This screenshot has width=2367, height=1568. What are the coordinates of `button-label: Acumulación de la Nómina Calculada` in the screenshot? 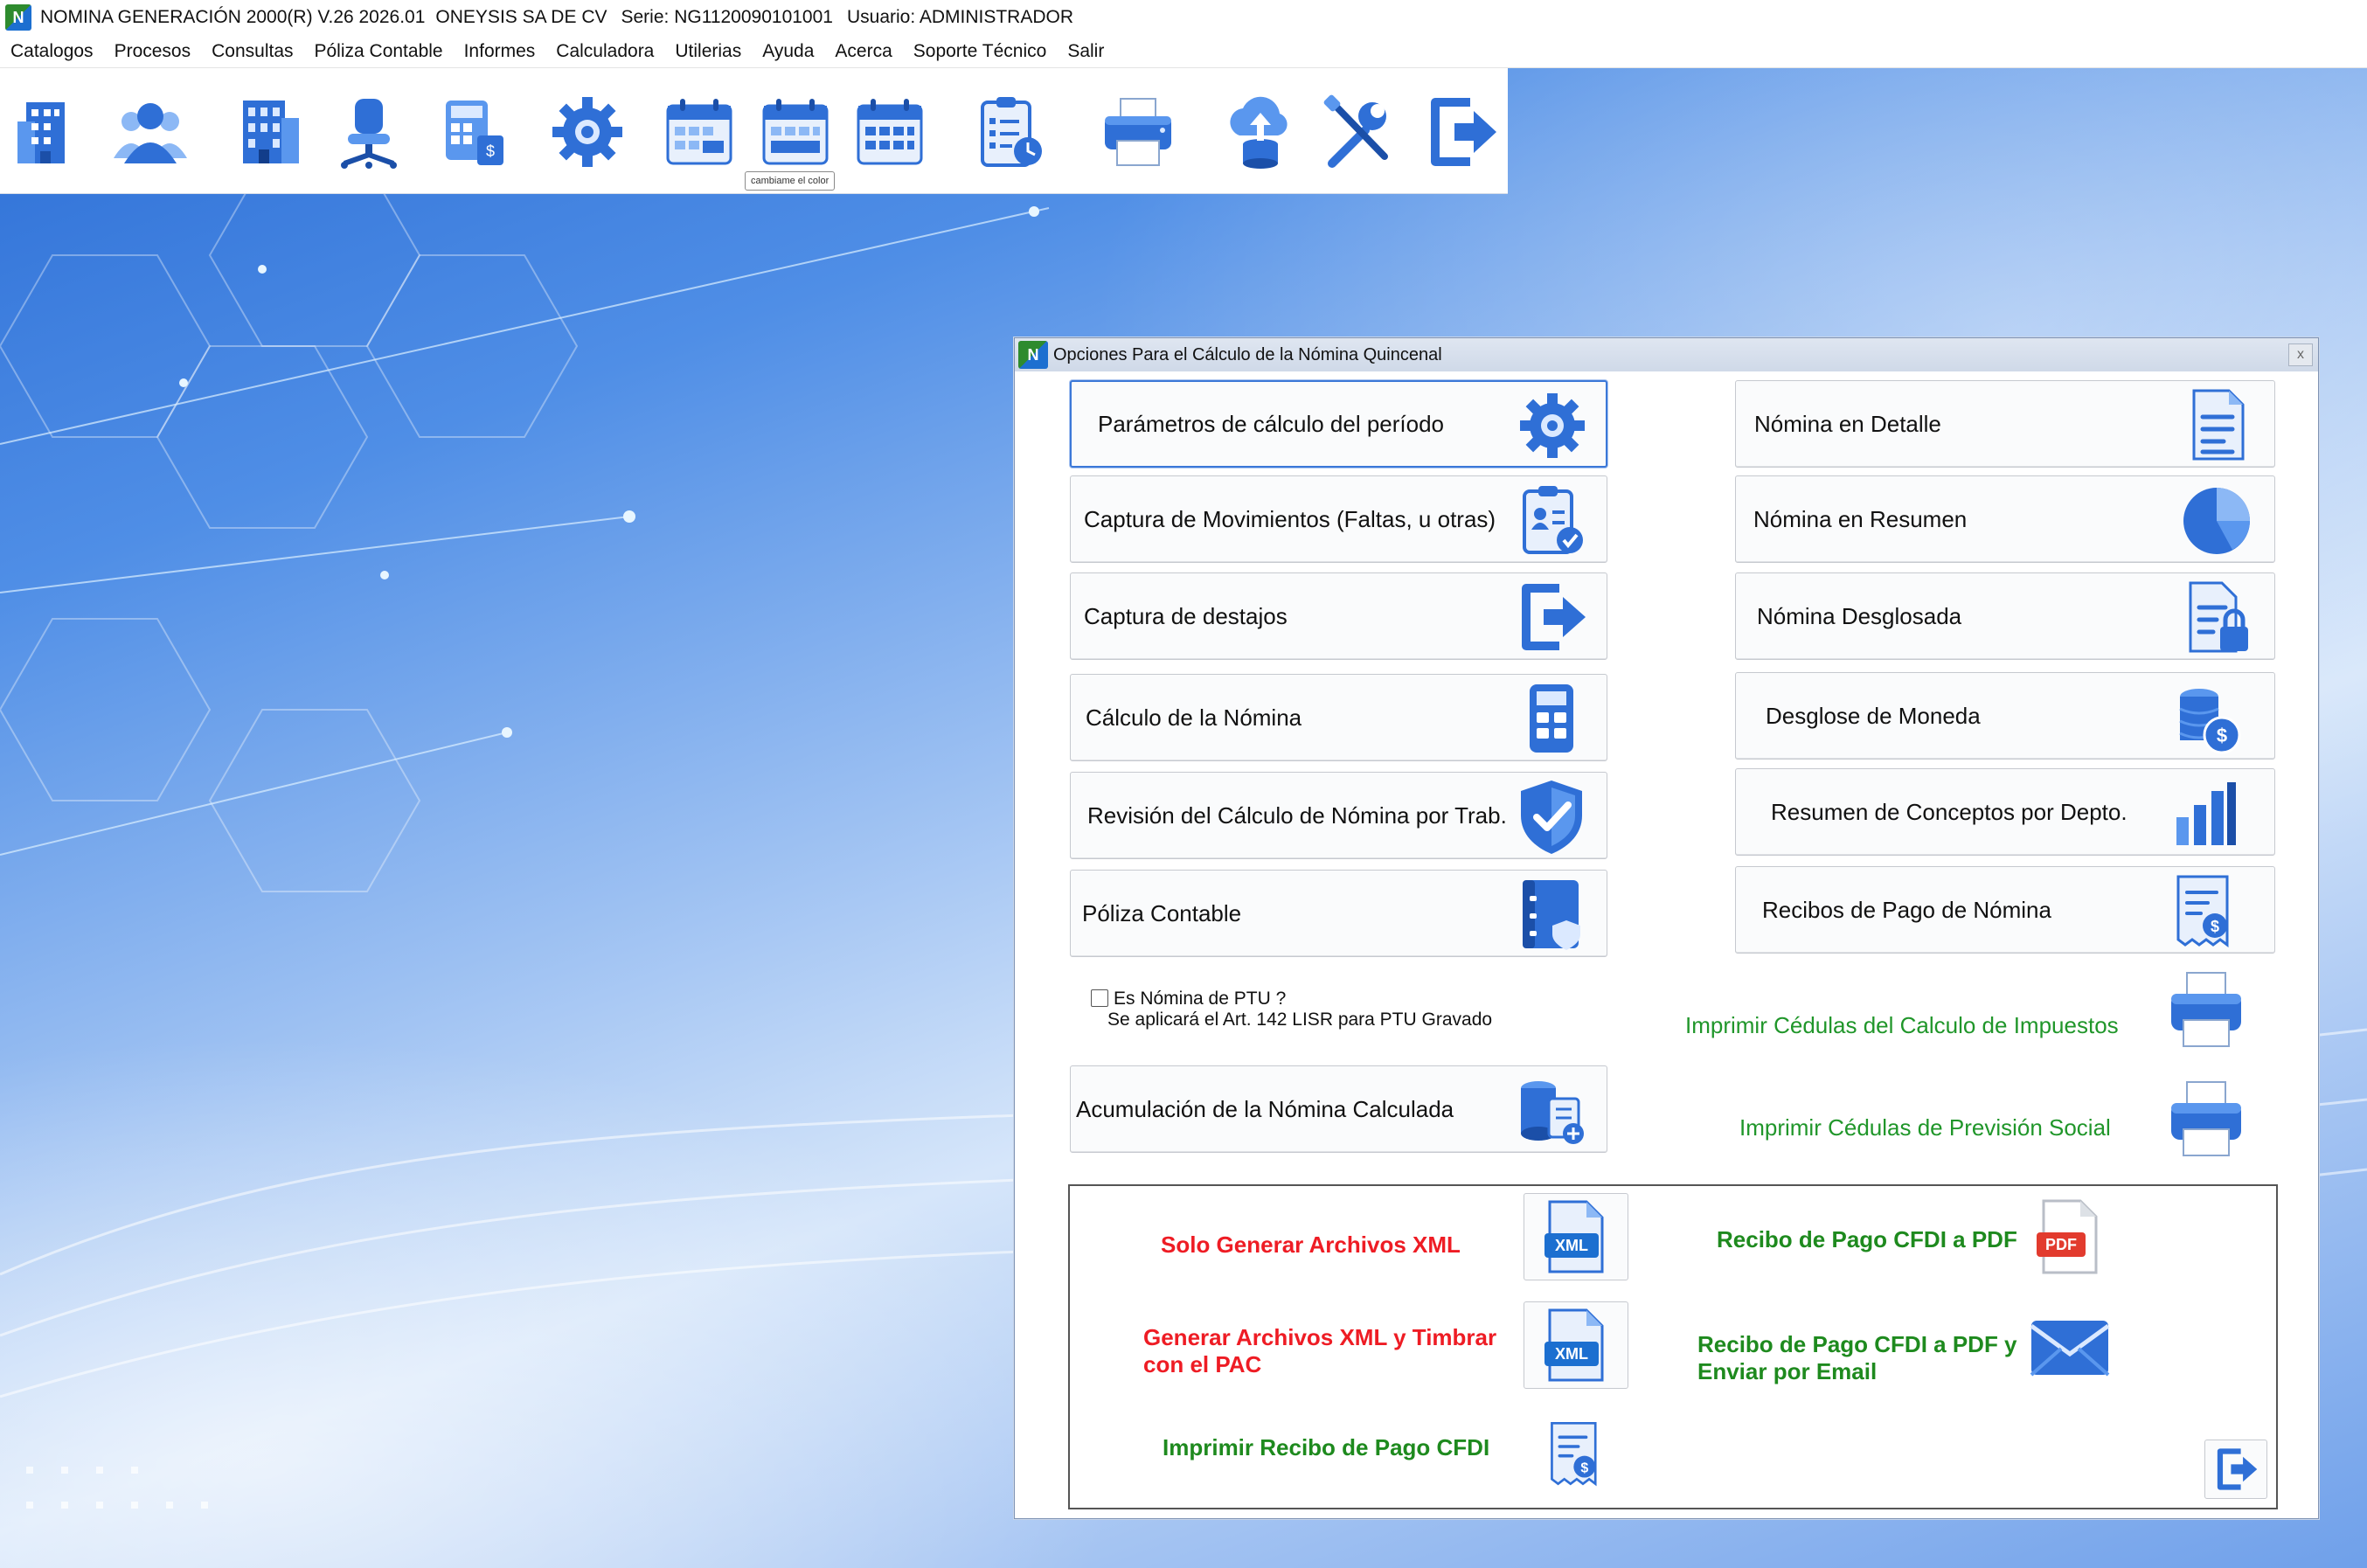 It's located at (1265, 1109).